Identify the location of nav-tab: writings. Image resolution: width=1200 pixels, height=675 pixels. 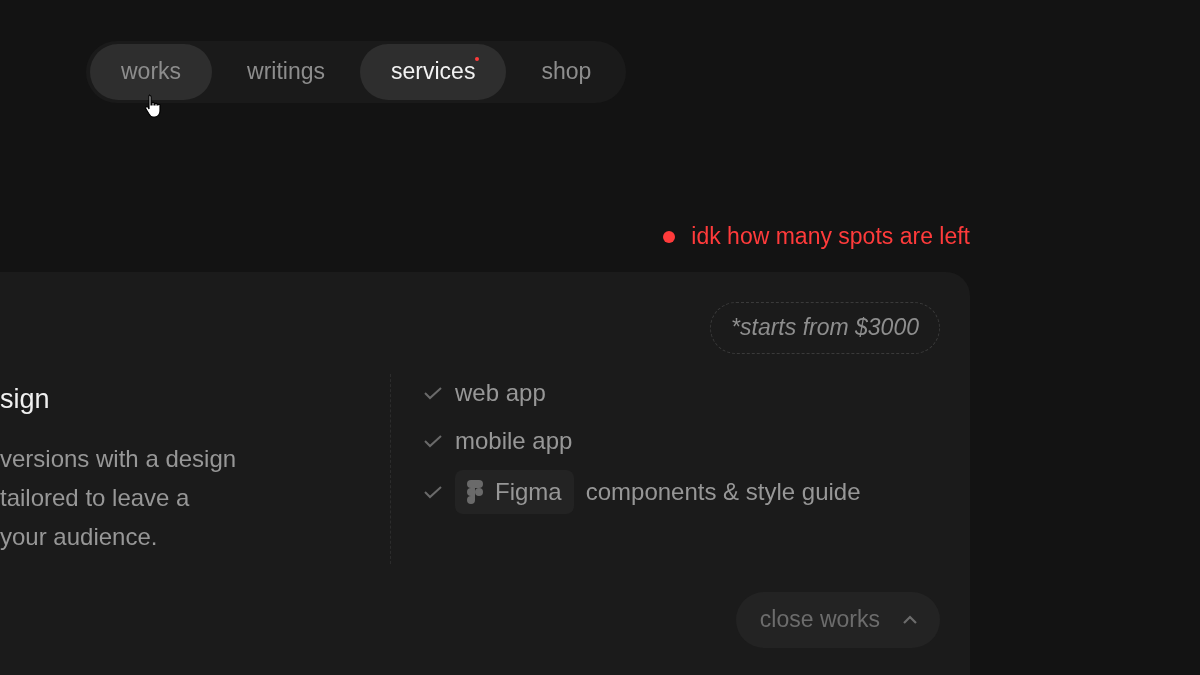
(286, 72).